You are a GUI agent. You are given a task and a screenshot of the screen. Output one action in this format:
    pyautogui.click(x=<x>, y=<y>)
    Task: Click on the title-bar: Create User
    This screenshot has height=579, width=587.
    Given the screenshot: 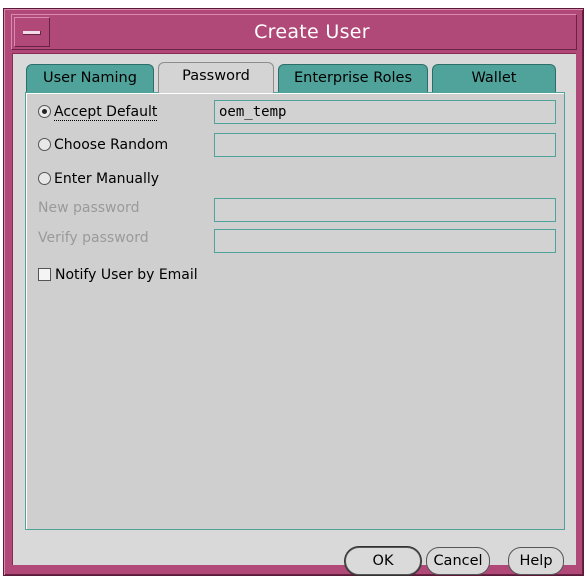 What is the action you would take?
    pyautogui.click(x=294, y=32)
    